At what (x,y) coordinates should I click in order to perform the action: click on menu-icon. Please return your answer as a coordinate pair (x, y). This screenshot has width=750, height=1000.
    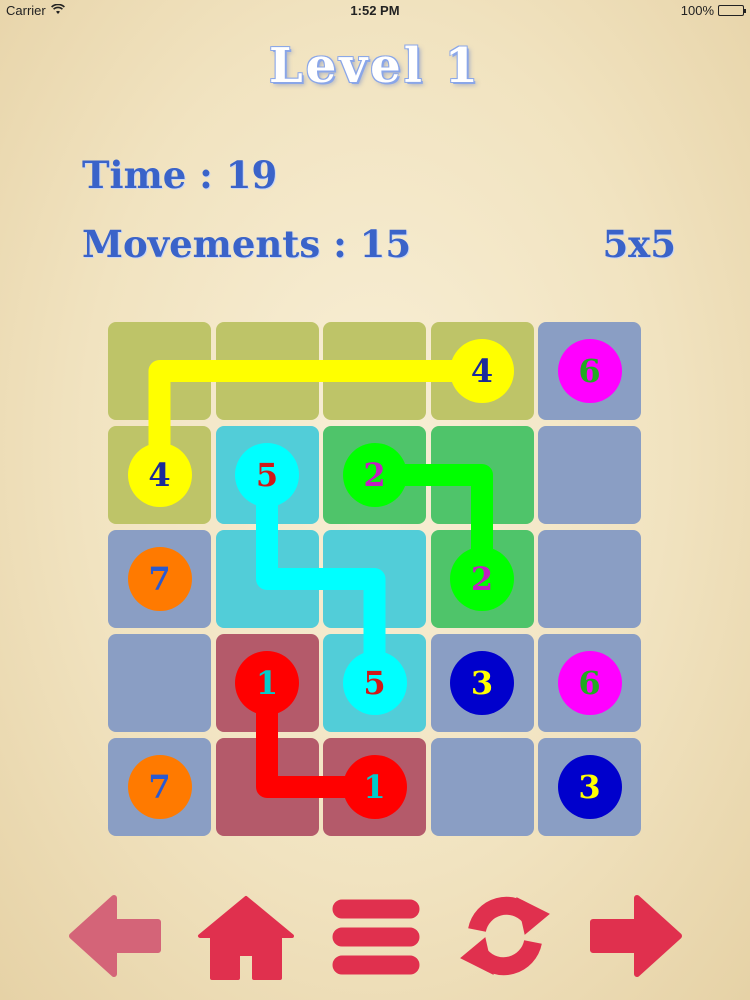
    Looking at the image, I should click on (376, 937).